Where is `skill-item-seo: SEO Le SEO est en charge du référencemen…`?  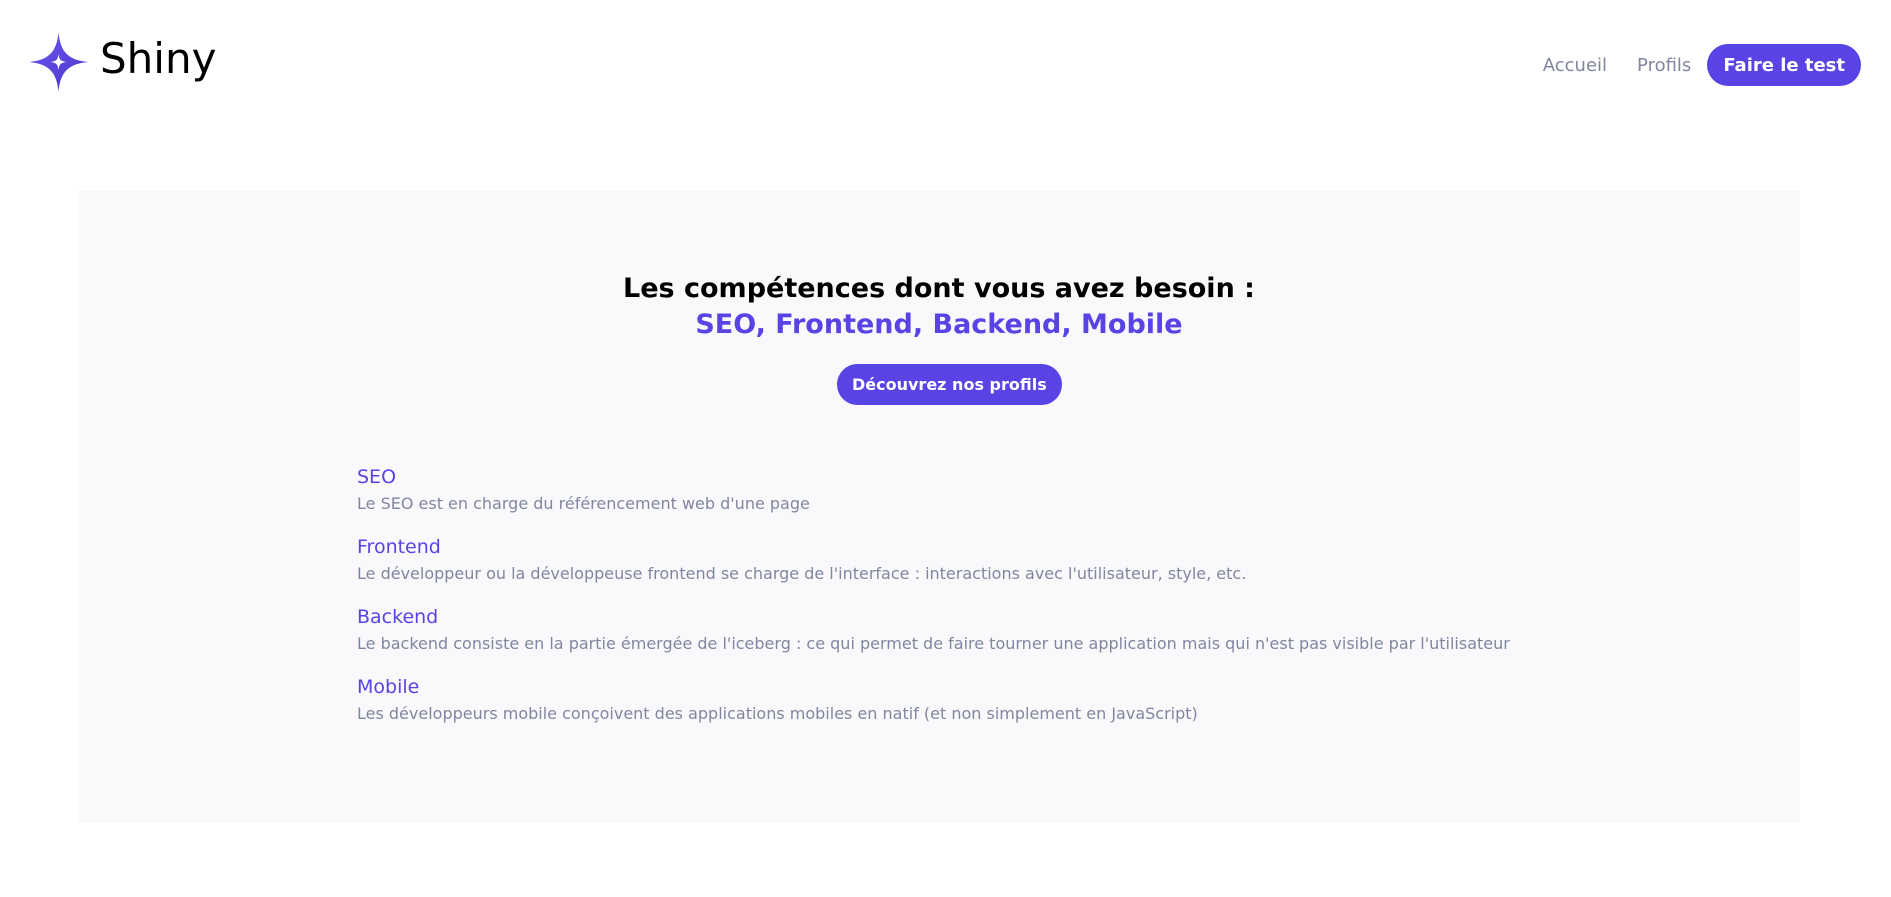 skill-item-seo: SEO Le SEO est en charge du référencemen… is located at coordinates (933, 490).